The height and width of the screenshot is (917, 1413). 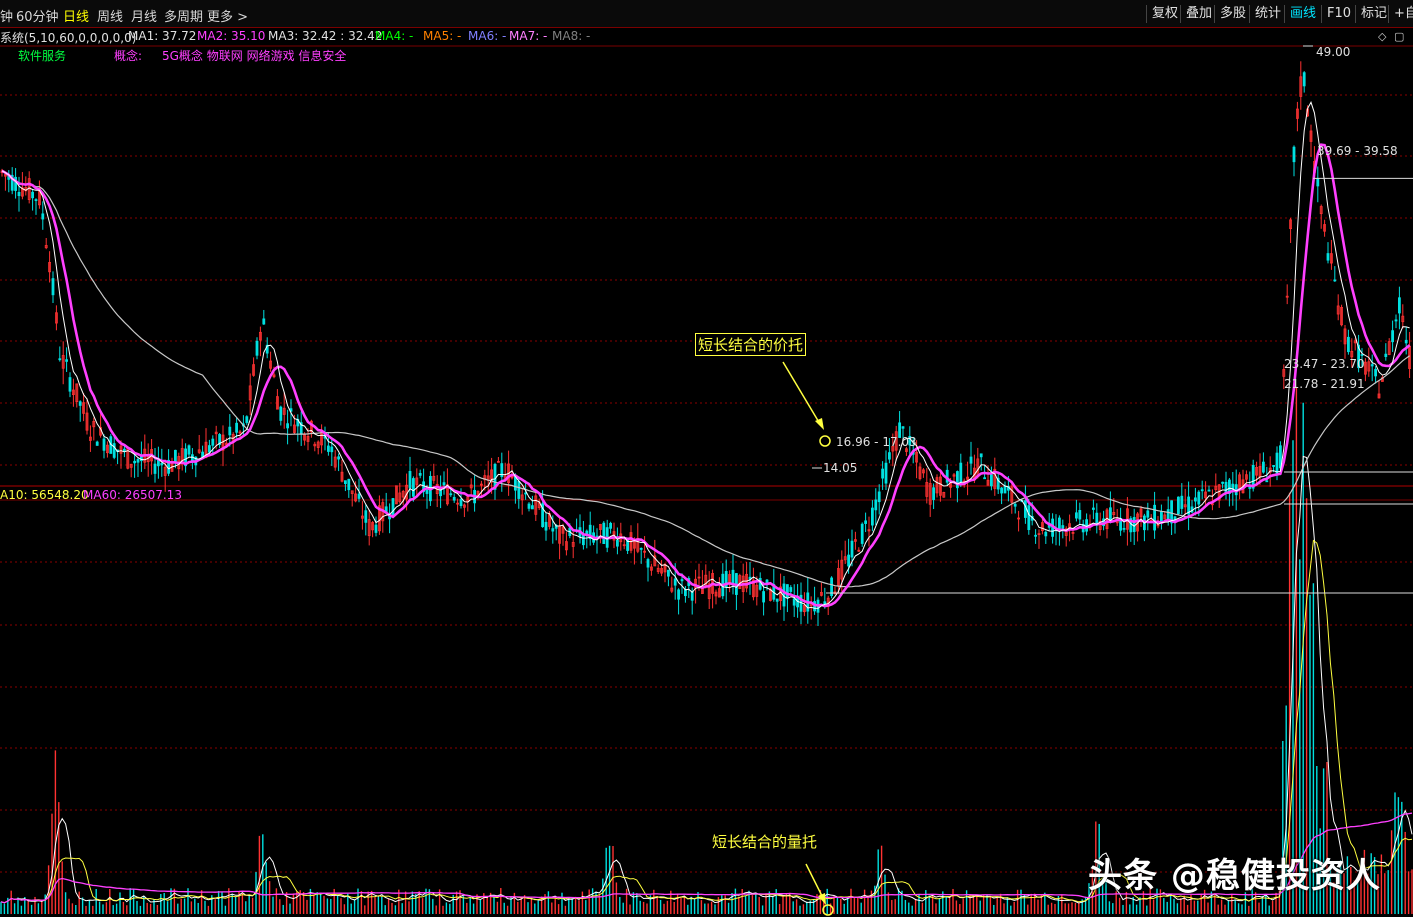 I want to click on level-label: 39.69 - 39.58, so click(x=1357, y=151).